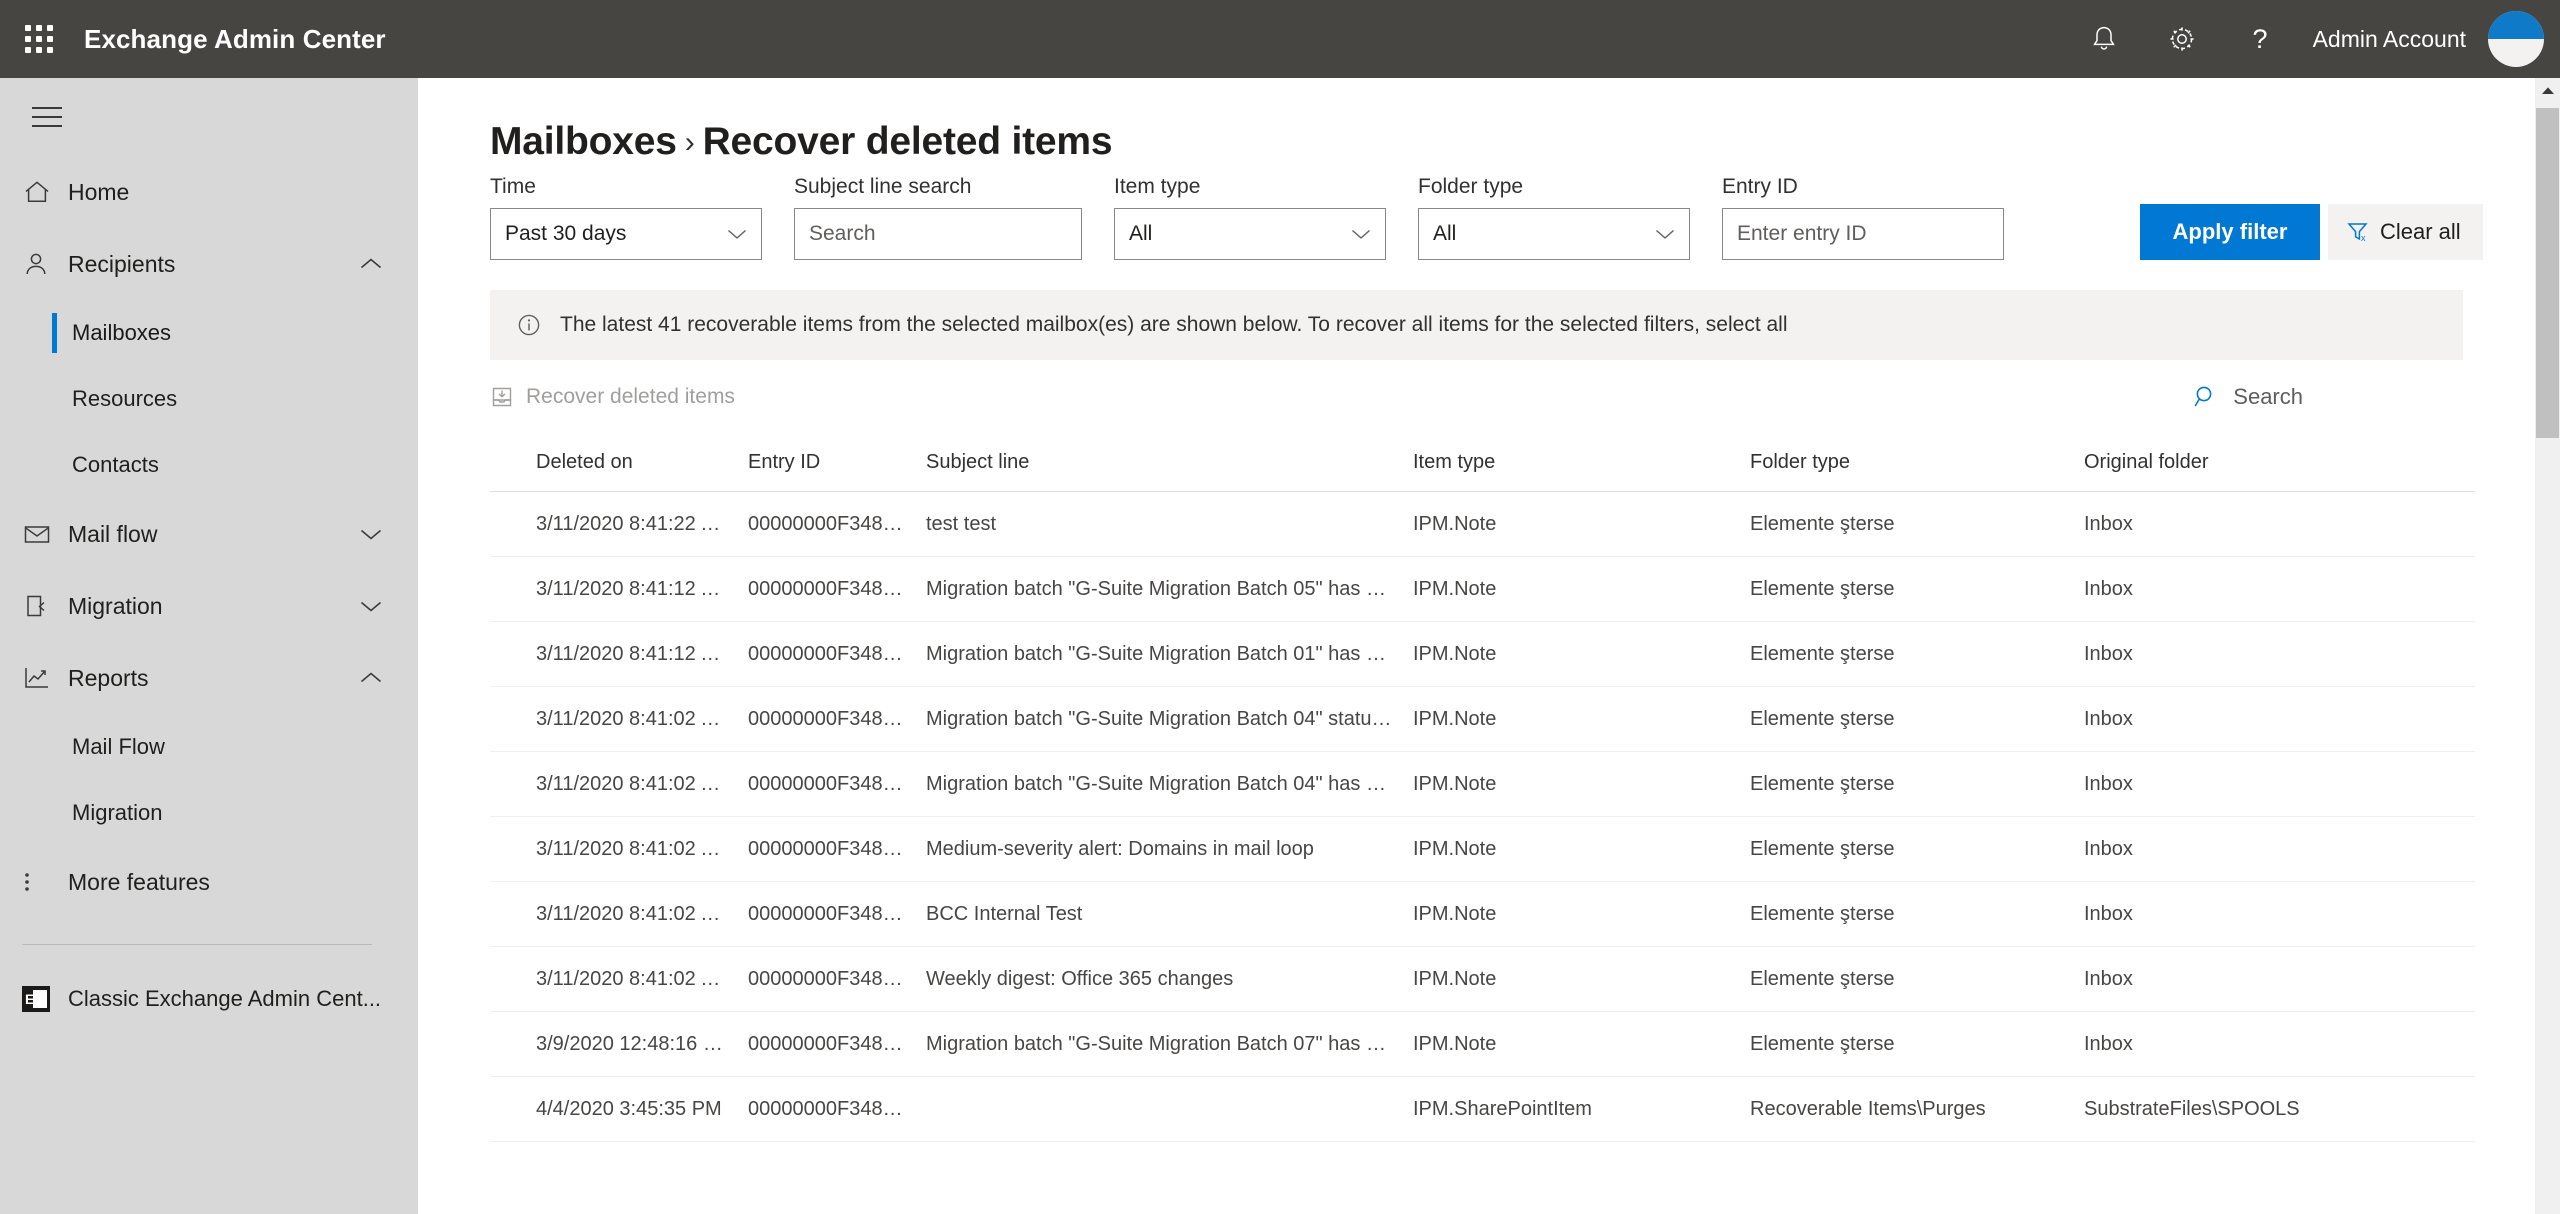  Describe the element at coordinates (1581, 462) in the screenshot. I see `column-header-item-type: Item type` at that location.